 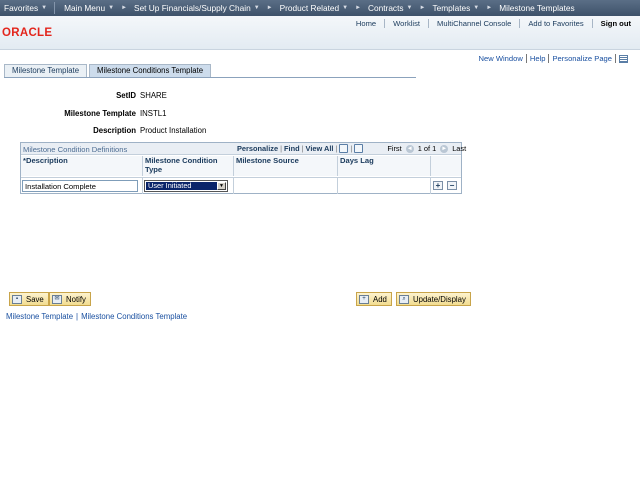 What do you see at coordinates (364, 299) in the screenshot?
I see `add-icon: +` at bounding box center [364, 299].